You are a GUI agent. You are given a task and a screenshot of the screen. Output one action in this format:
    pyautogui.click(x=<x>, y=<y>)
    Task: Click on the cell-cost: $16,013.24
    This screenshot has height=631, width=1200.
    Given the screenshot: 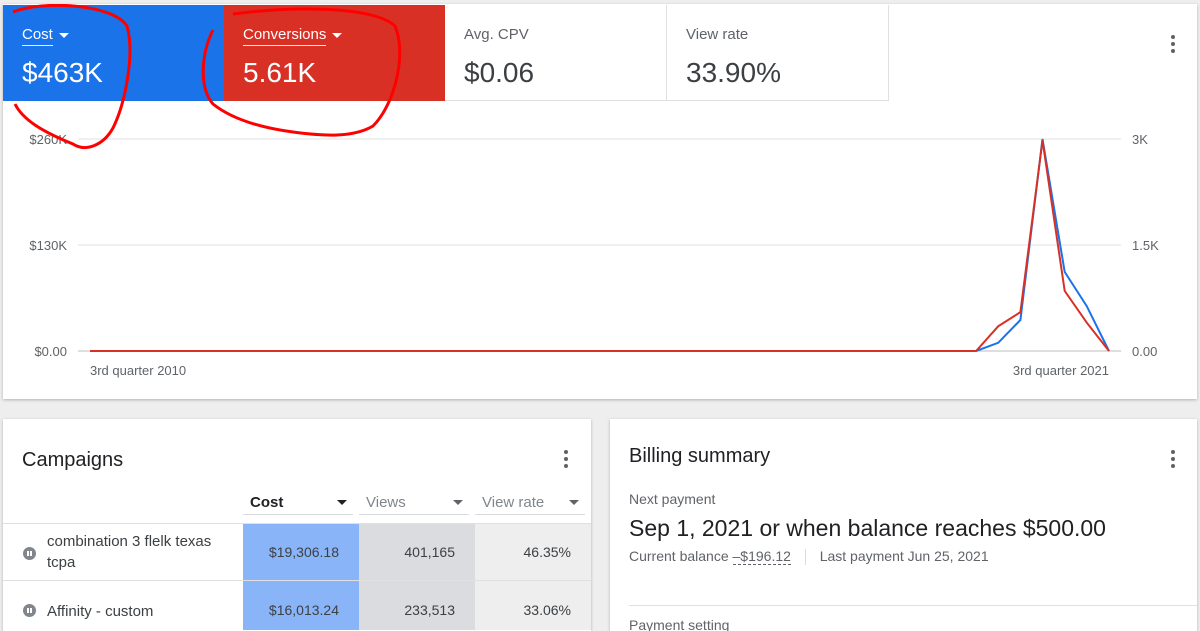 What is the action you would take?
    pyautogui.click(x=301, y=605)
    